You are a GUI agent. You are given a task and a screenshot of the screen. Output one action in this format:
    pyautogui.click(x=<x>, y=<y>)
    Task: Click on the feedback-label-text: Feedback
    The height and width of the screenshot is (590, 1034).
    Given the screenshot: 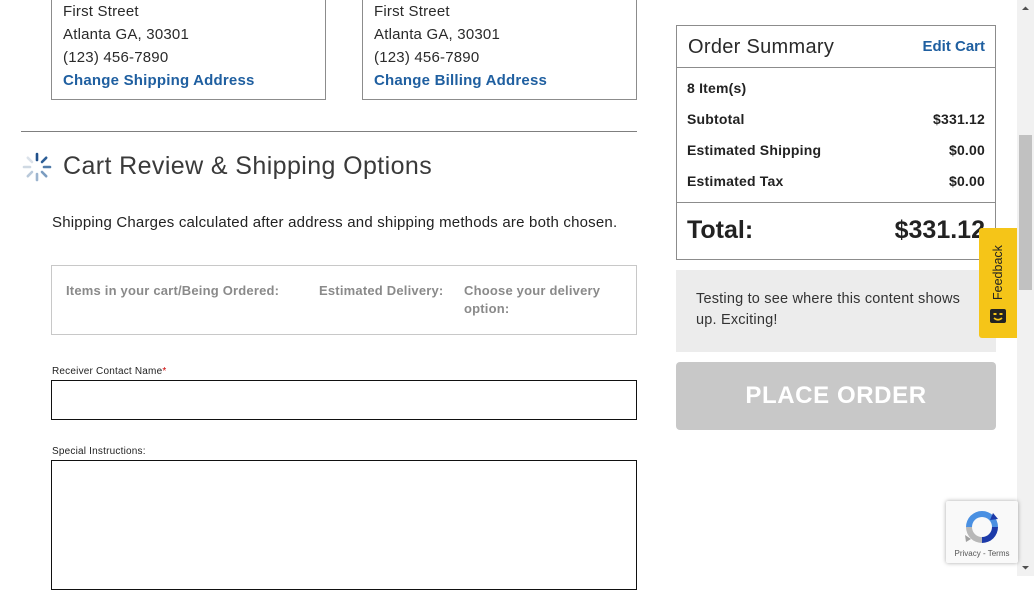 What is the action you would take?
    pyautogui.click(x=998, y=272)
    